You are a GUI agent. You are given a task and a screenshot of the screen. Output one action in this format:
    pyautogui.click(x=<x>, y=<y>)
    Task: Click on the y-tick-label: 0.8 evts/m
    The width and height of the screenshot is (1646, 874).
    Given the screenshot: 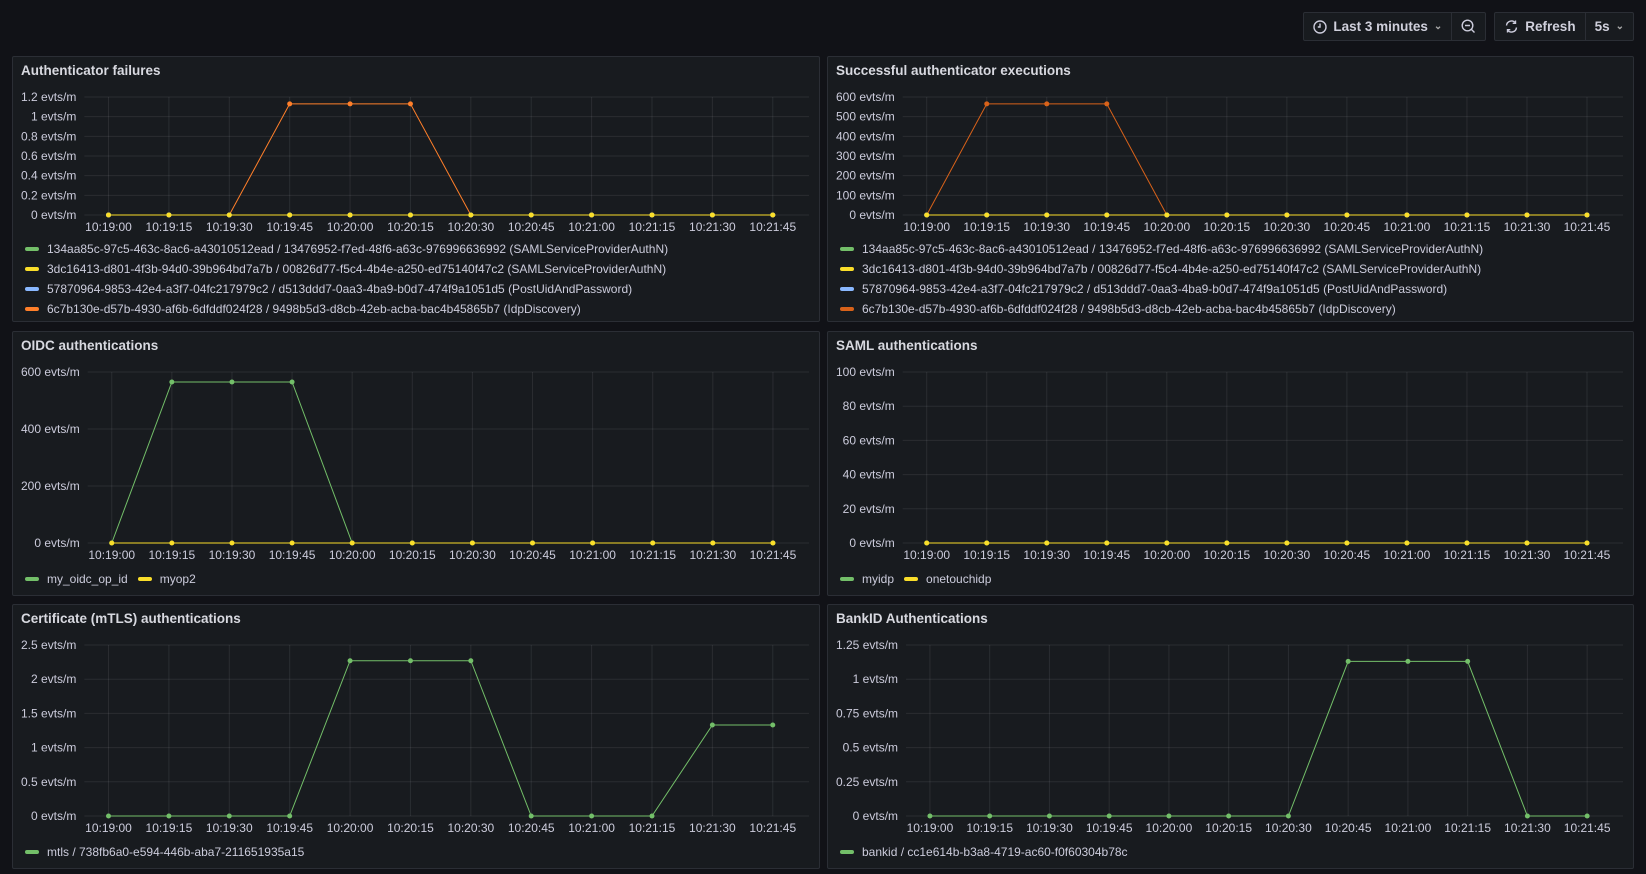 What is the action you would take?
    pyautogui.click(x=48, y=136)
    